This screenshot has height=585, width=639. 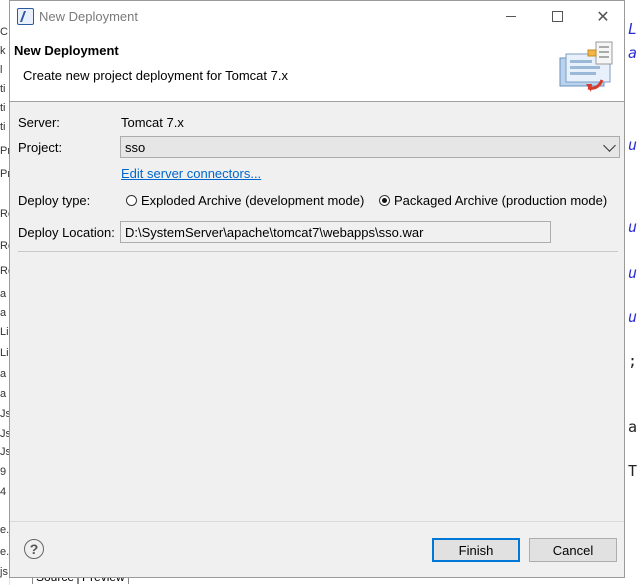 I want to click on bg-right-text: T, so click(x=633, y=471).